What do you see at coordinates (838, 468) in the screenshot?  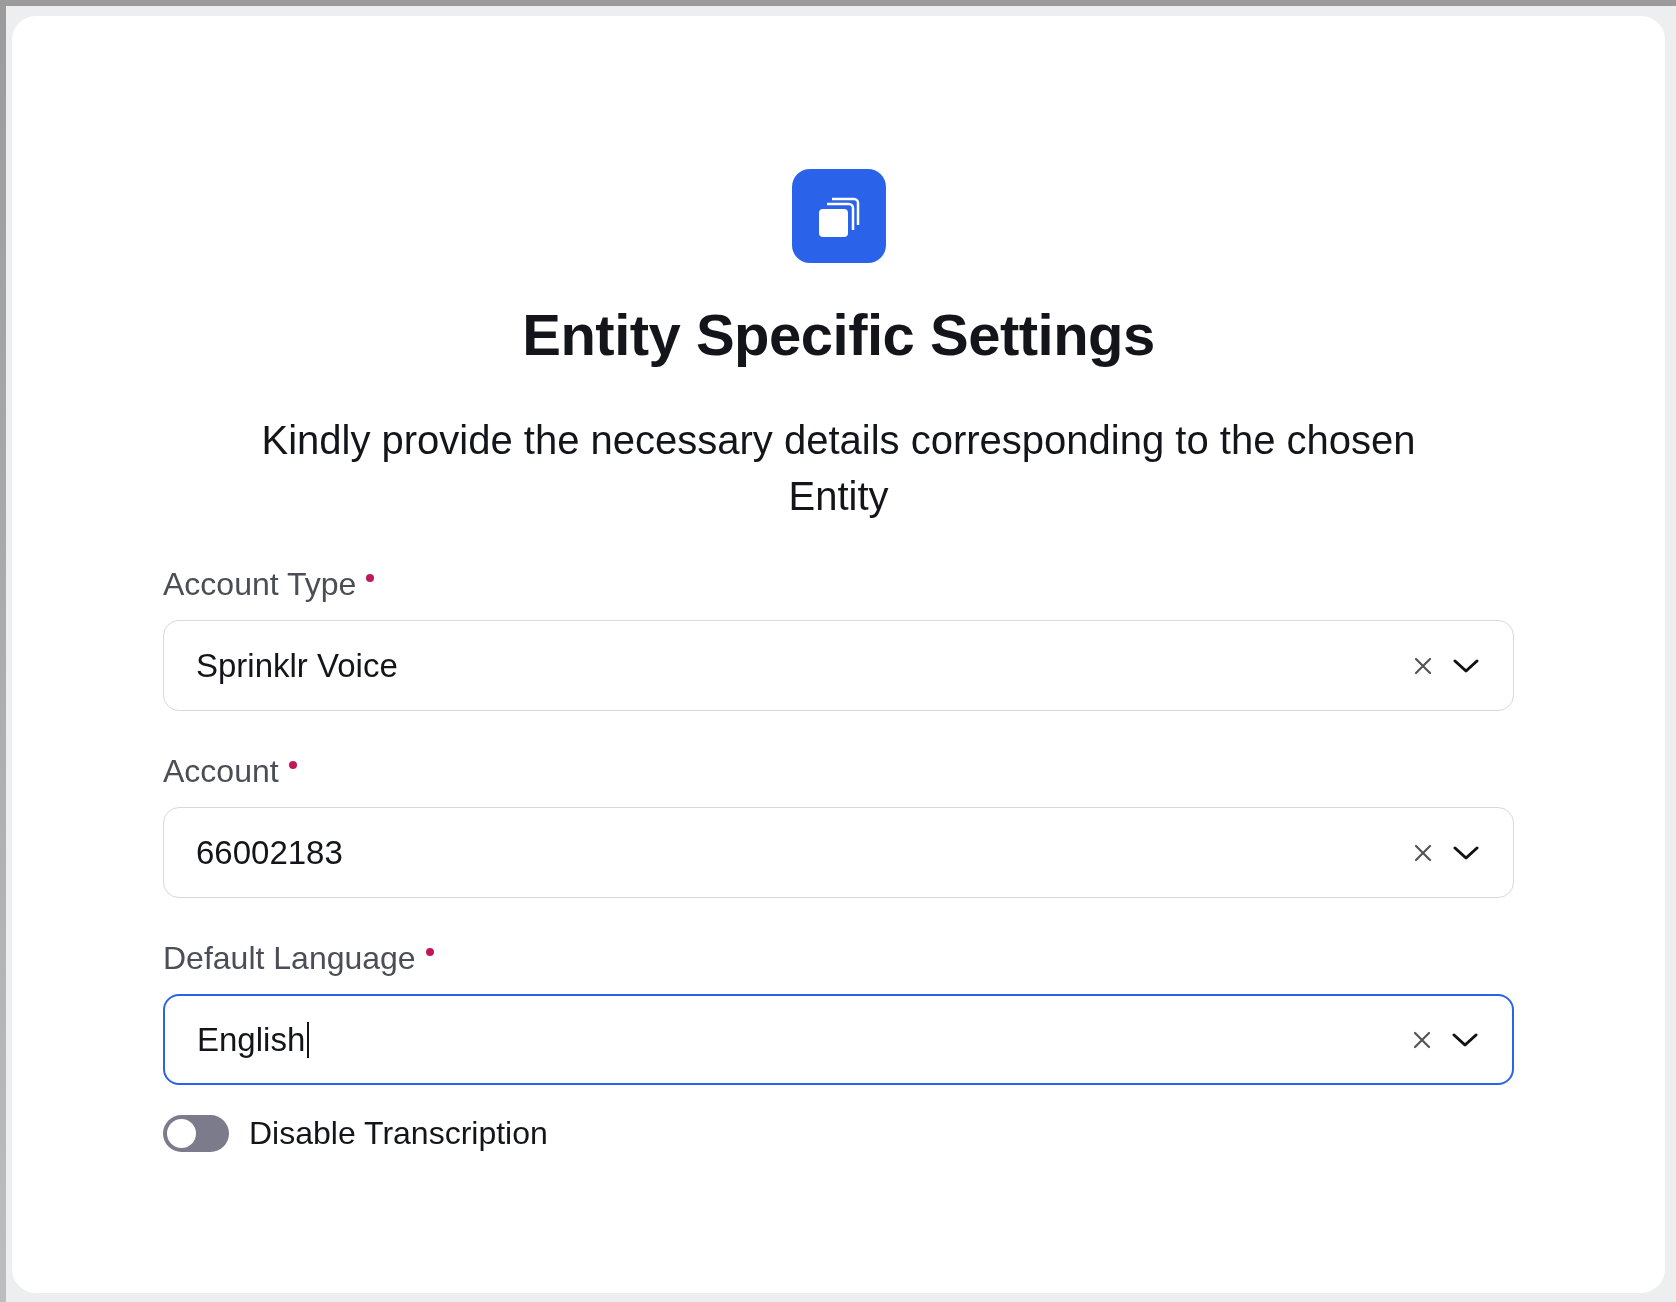 I see `dialog-description: Kindly provide the necessary details corresponding to the chosen Entity` at bounding box center [838, 468].